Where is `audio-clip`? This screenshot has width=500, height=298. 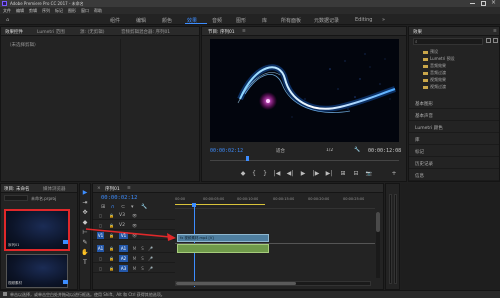
audio-clip is located at coordinates (223, 248).